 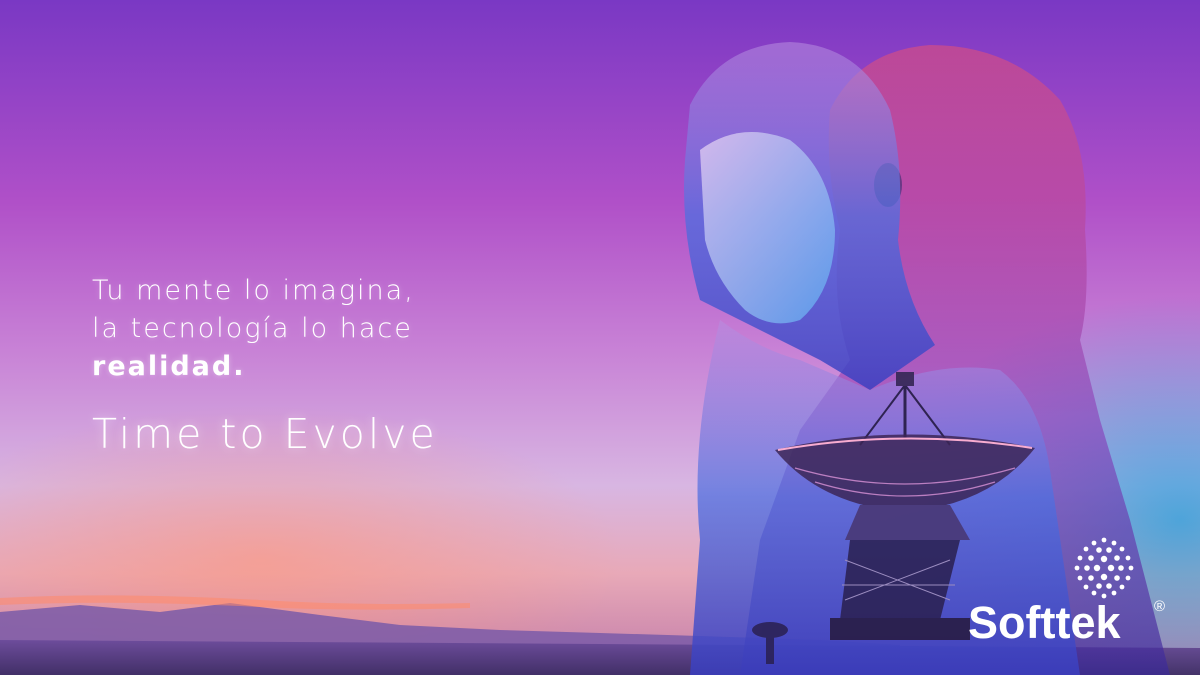 I want to click on headline-line-2: la tecnología lo hace, so click(x=252, y=328).